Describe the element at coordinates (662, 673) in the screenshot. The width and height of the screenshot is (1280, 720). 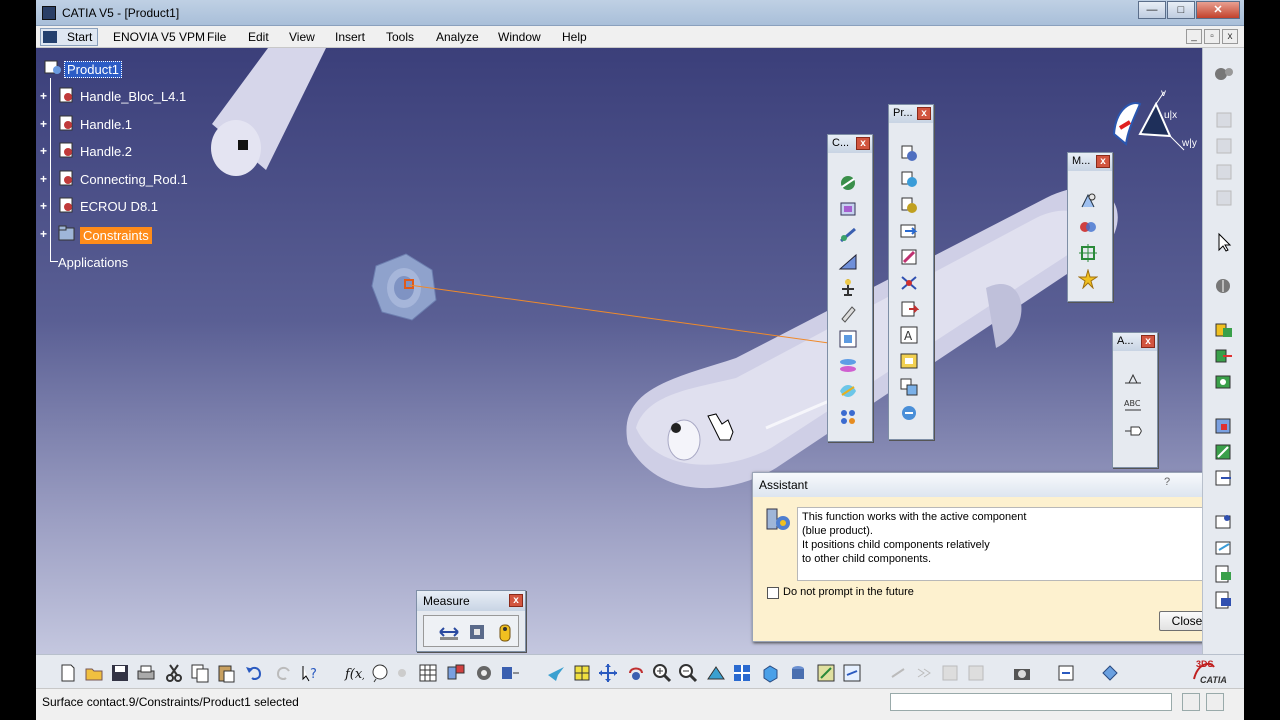
I see `zoom-in-icon` at that location.